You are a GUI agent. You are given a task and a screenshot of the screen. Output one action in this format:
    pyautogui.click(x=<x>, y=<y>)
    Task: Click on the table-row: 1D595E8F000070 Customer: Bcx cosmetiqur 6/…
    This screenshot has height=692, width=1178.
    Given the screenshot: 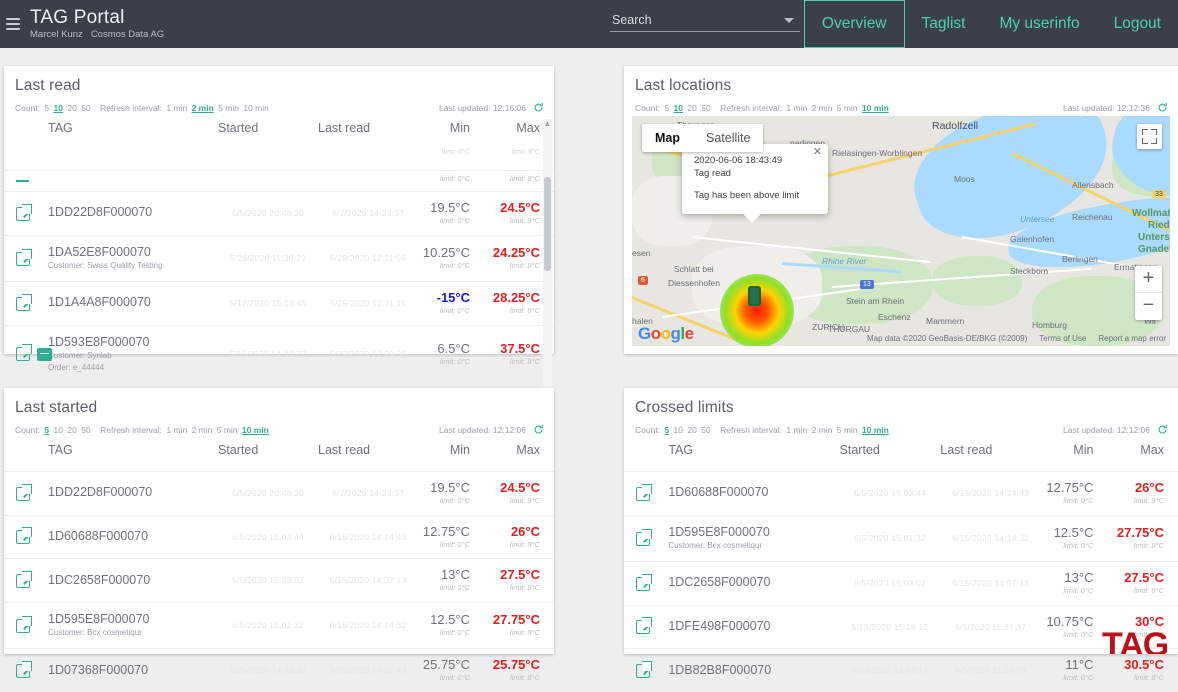 What is the action you would take?
    pyautogui.click(x=279, y=625)
    